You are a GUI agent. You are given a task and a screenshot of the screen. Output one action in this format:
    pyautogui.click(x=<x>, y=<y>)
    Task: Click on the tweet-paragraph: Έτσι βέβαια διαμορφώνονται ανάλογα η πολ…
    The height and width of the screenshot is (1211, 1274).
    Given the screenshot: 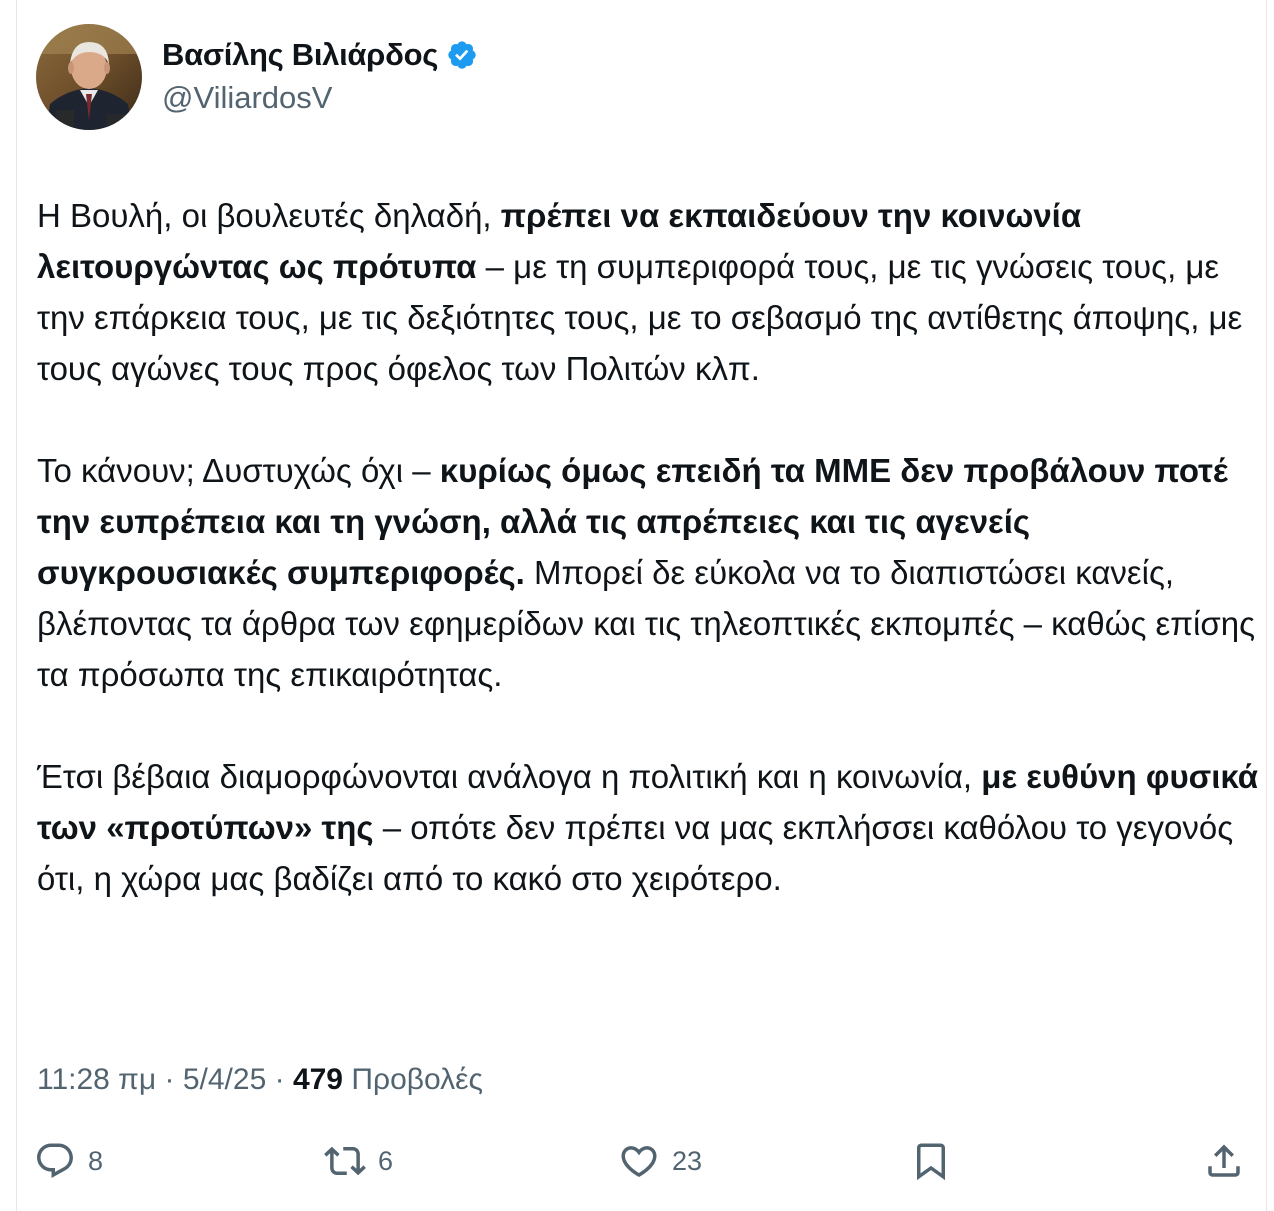 What is the action you would take?
    pyautogui.click(x=648, y=827)
    